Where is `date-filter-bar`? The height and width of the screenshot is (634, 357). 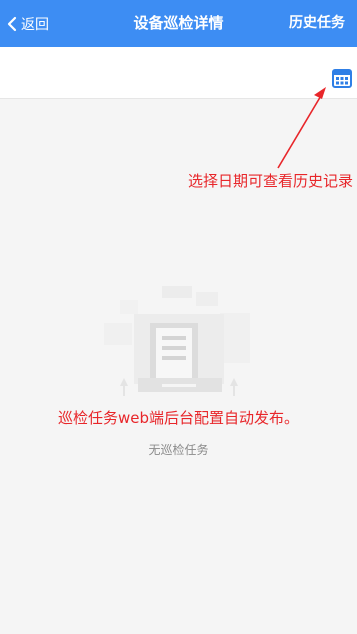 date-filter-bar is located at coordinates (178, 73).